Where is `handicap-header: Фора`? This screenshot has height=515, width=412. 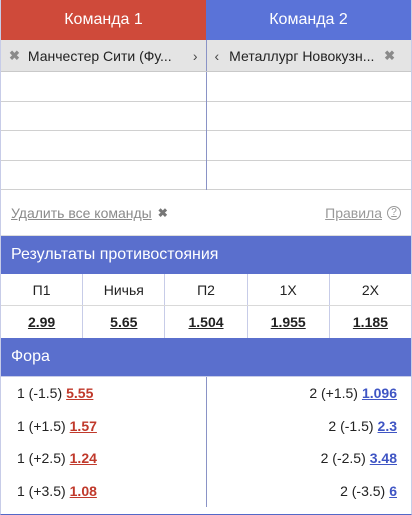
handicap-header: Фора is located at coordinates (206, 357).